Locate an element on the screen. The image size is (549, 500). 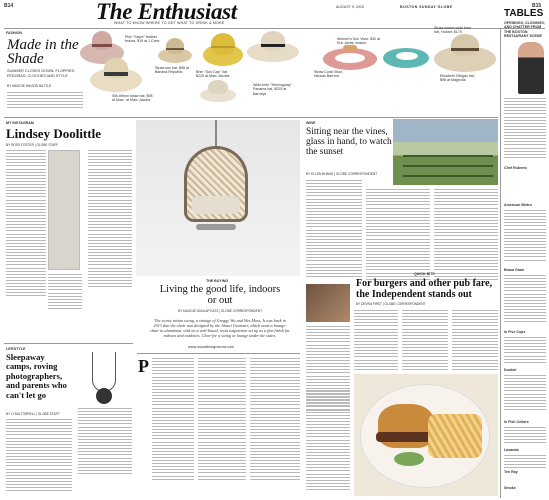
feature-bottom-rule is located at coordinates (251, 117).